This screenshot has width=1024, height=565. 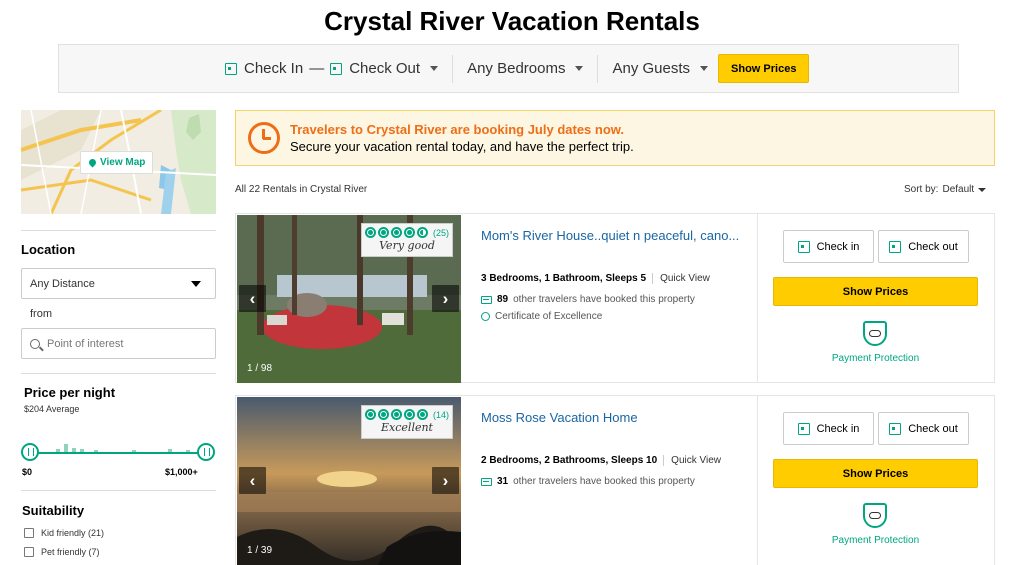 What do you see at coordinates (407, 427) in the screenshot?
I see `rating-word: Excellent` at bounding box center [407, 427].